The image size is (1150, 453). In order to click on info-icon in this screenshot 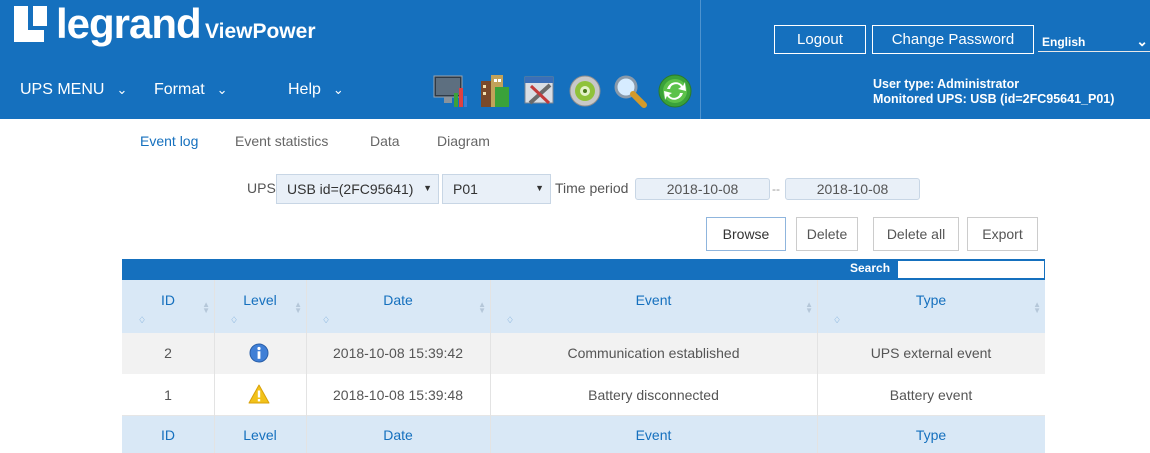, I will do `click(259, 353)`.